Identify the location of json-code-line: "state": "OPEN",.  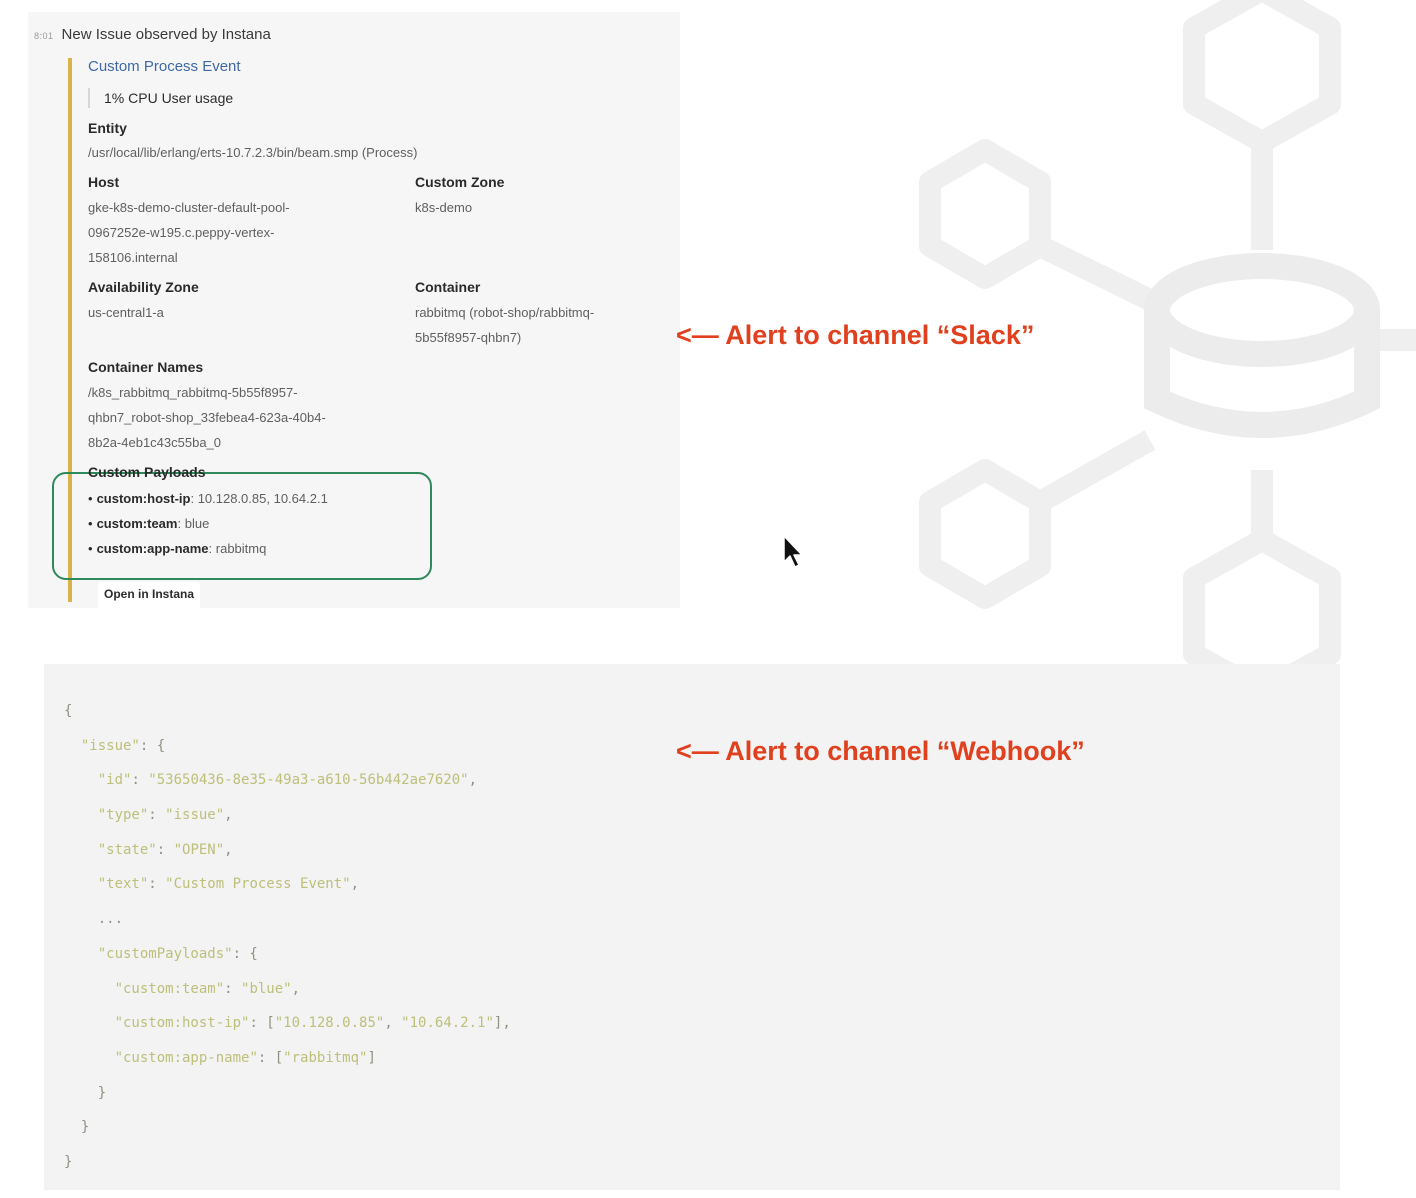
(165, 849).